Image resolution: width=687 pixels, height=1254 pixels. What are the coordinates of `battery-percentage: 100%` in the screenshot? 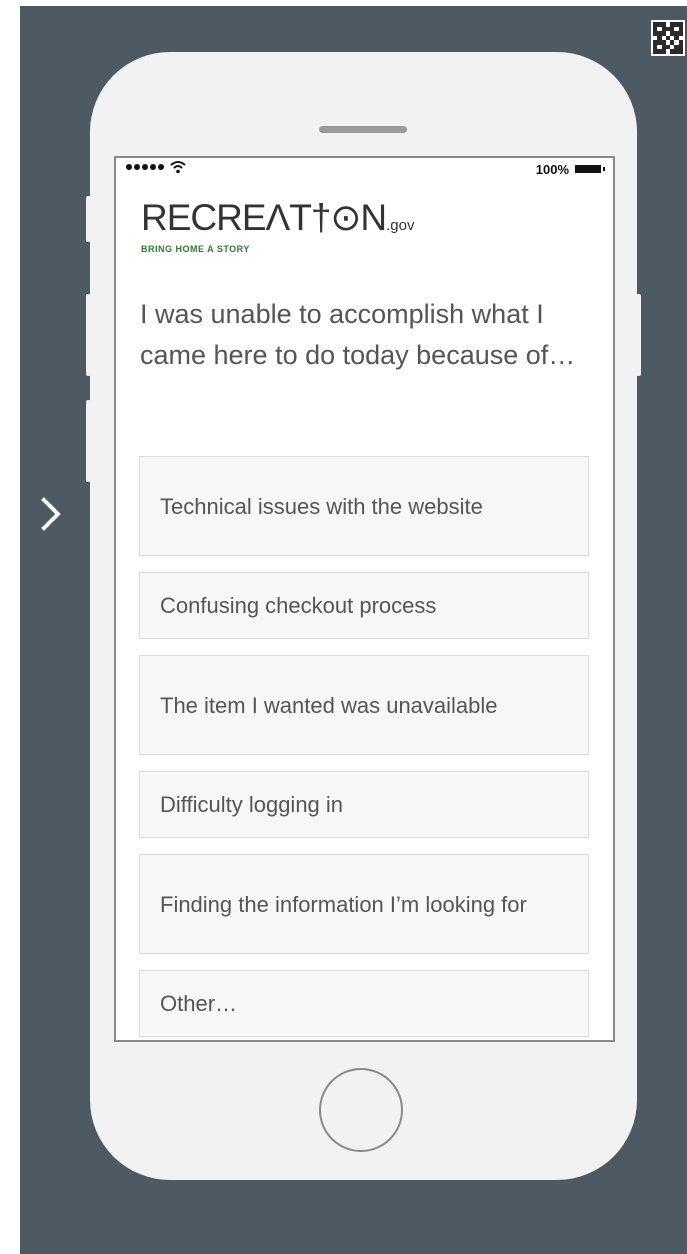 It's located at (552, 169).